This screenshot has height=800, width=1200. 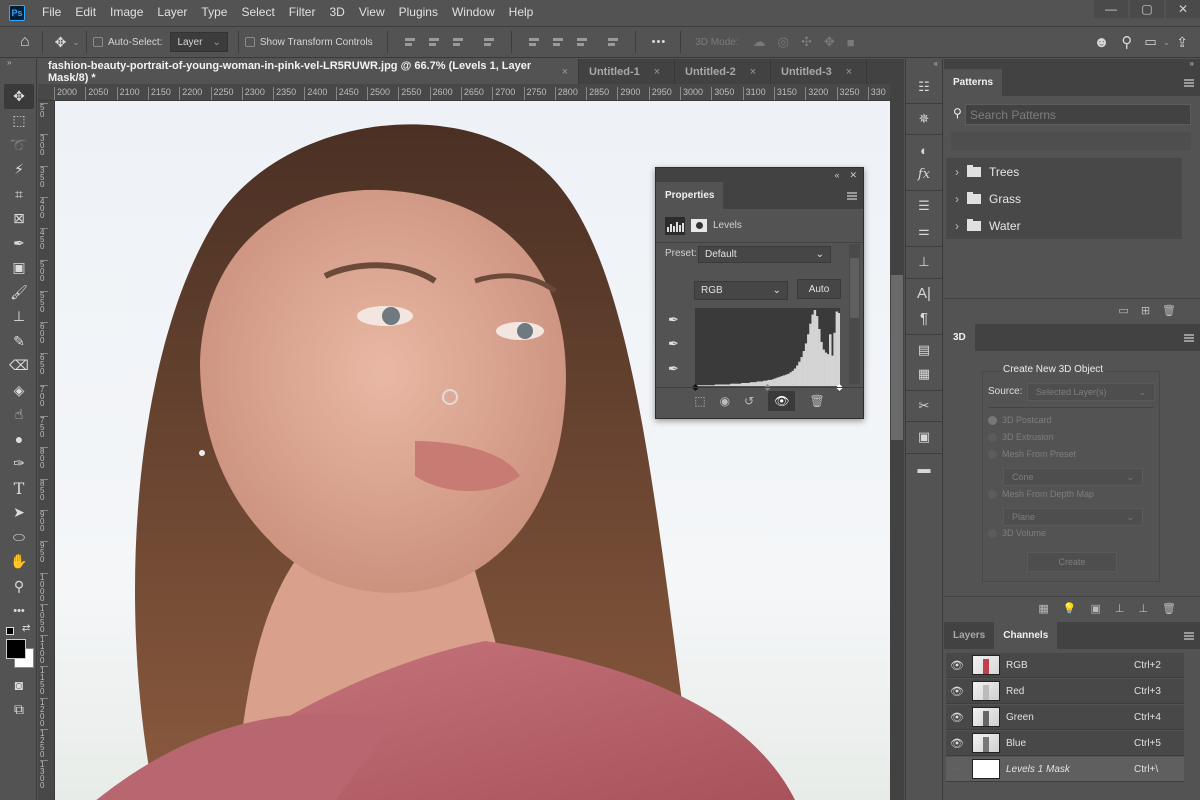 I want to click on styles-panel-icon: fx, so click(x=924, y=175).